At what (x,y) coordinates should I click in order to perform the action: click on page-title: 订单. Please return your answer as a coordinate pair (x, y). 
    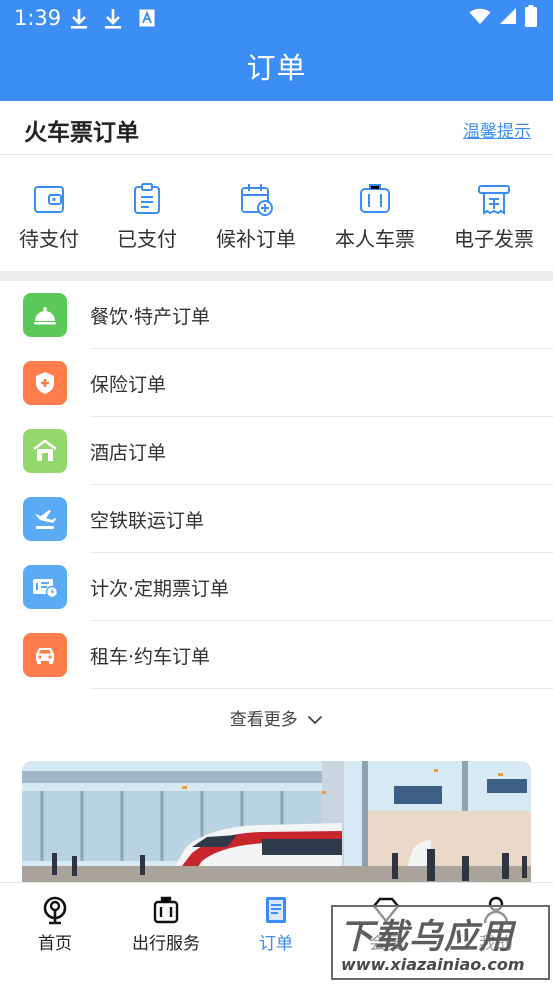
    Looking at the image, I should click on (276, 68).